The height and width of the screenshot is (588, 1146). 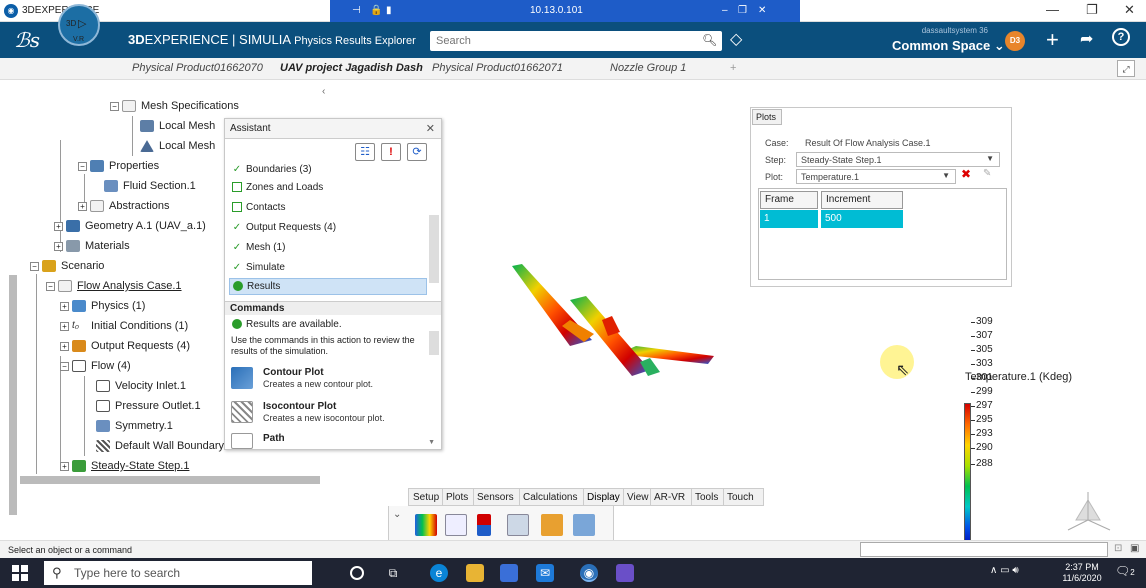 I want to click on 3dexperience-icon: ◉, so click(x=589, y=573).